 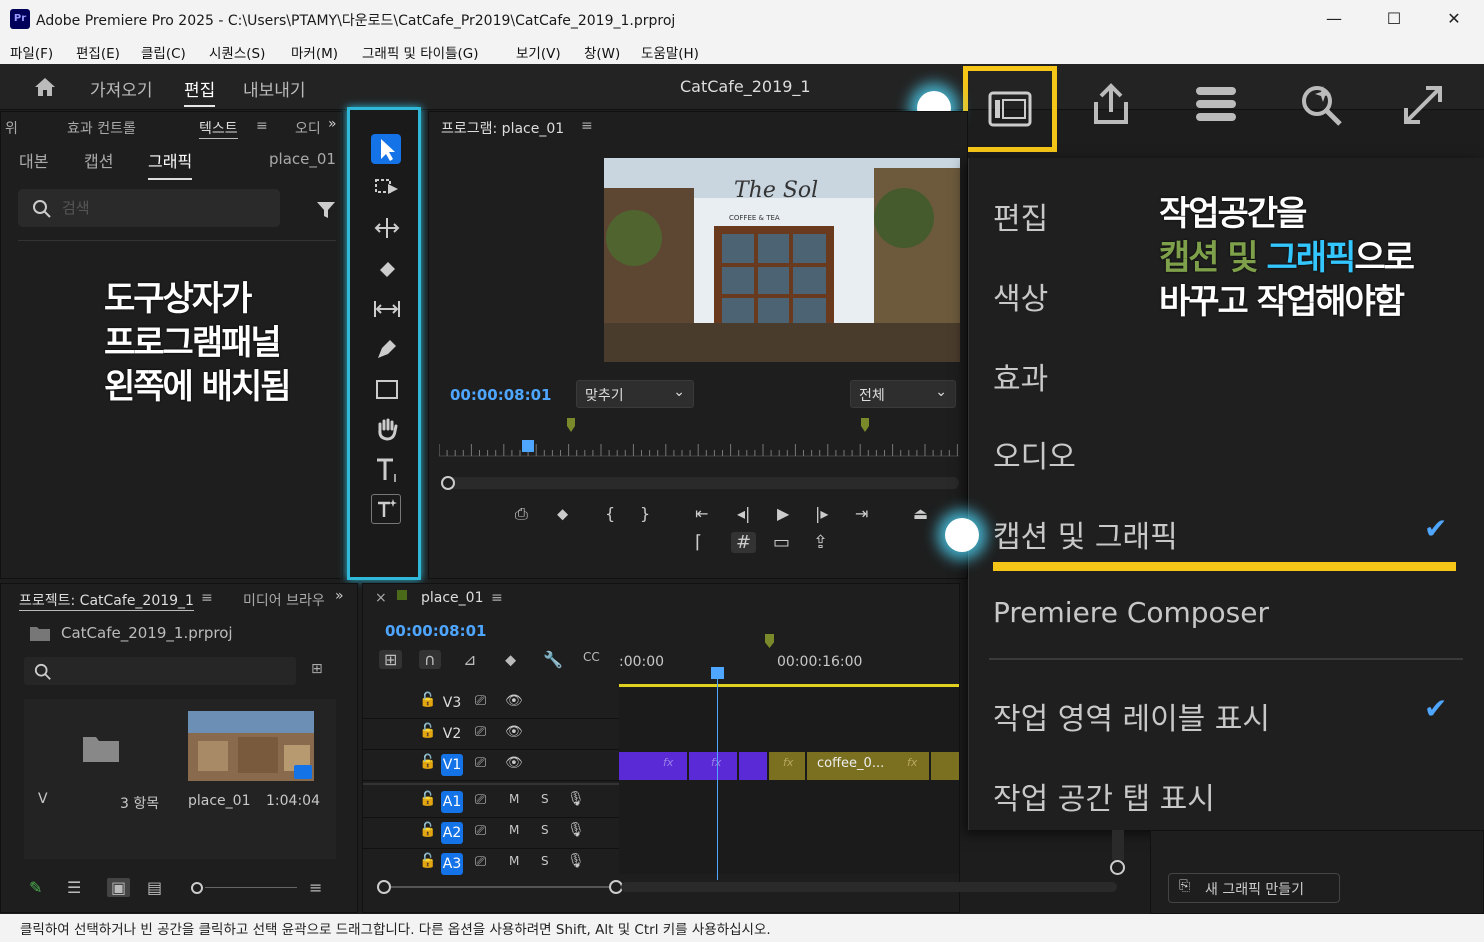 I want to click on video-clip: fx, so click(x=713, y=766).